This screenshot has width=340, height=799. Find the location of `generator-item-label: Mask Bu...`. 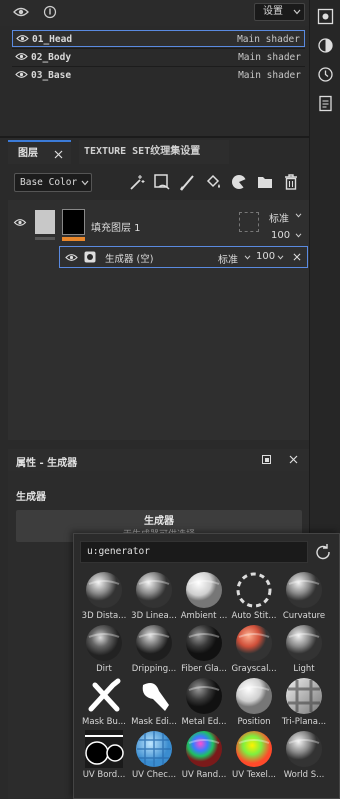

generator-item-label: Mask Bu... is located at coordinates (104, 722).